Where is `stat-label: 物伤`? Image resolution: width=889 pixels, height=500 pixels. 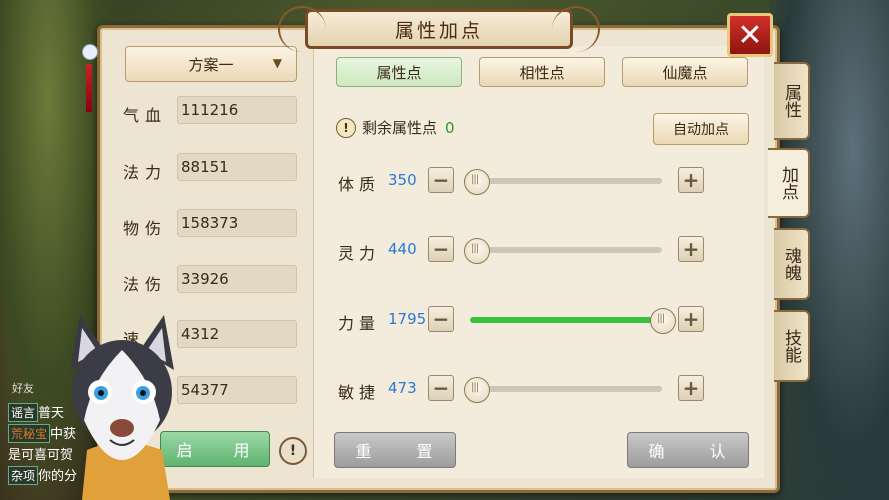 stat-label: 物伤 is located at coordinates (145, 228).